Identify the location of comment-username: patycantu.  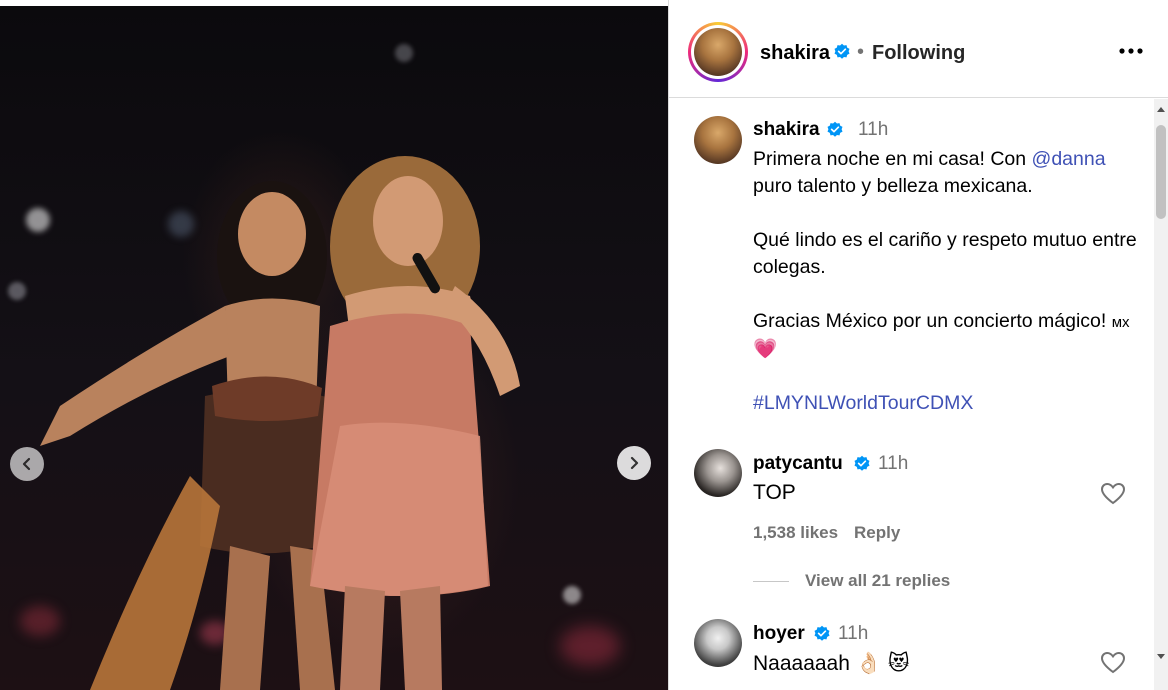
(798, 464).